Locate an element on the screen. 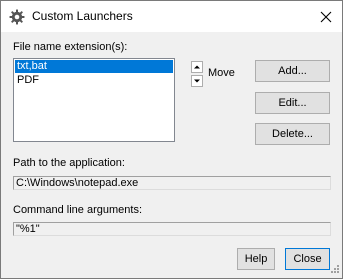 The width and height of the screenshot is (343, 279). extensions-label: File name extension(s): is located at coordinates (70, 47).